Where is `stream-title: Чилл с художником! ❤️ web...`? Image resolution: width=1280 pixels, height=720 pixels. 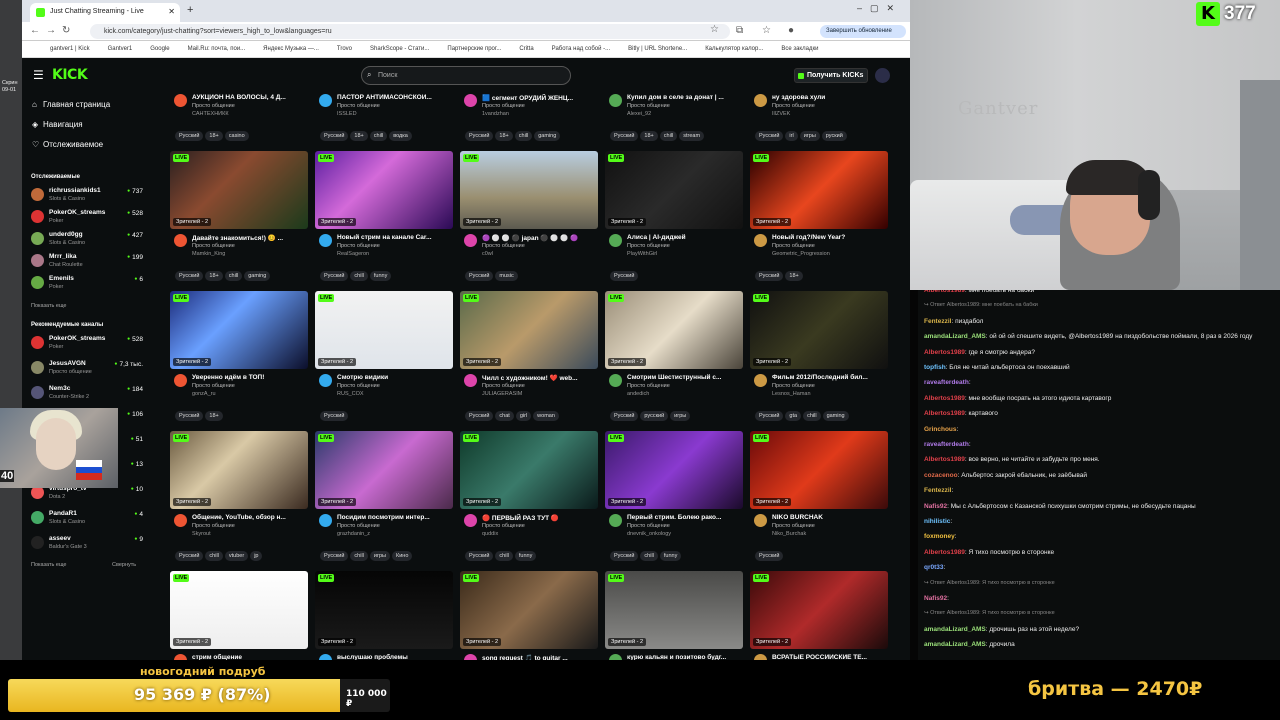
stream-title: Чилл с художником! ❤️ web... is located at coordinates (540, 378).